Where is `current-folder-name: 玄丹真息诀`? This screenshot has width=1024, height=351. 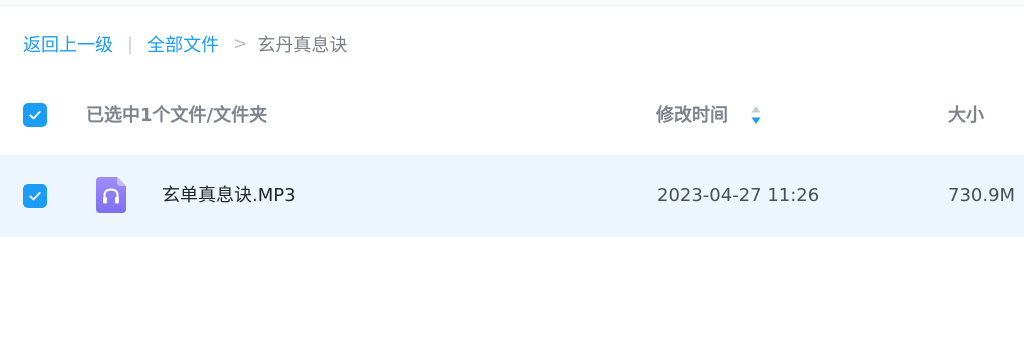 current-folder-name: 玄丹真息诀 is located at coordinates (302, 45).